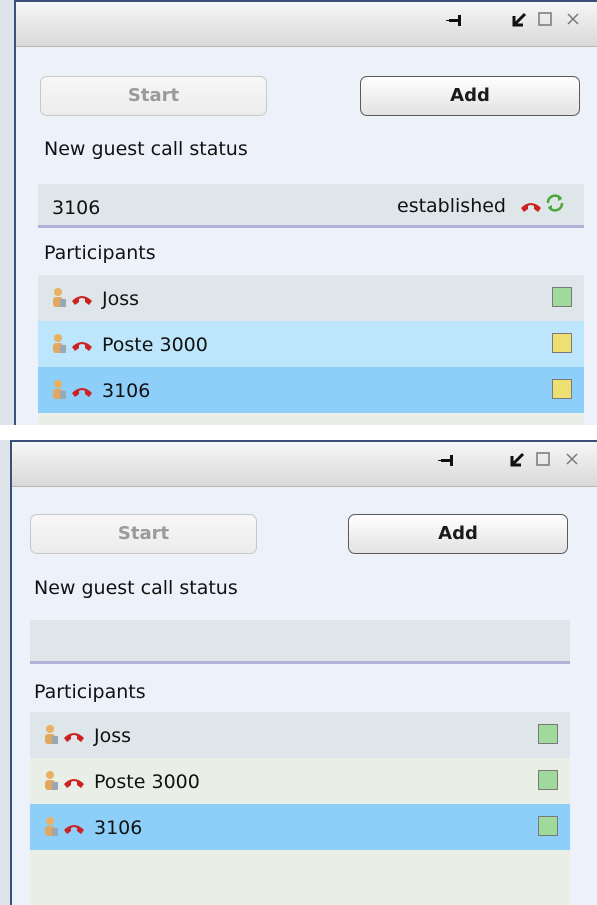 This screenshot has height=905, width=597. I want to click on call-status-box, so click(300, 642).